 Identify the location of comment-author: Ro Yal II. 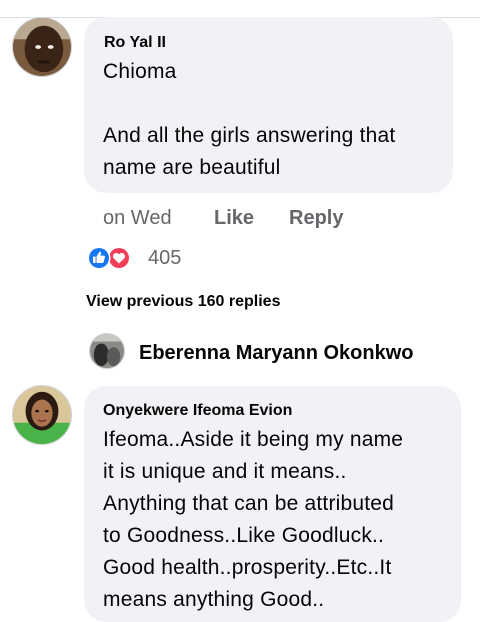
(135, 43).